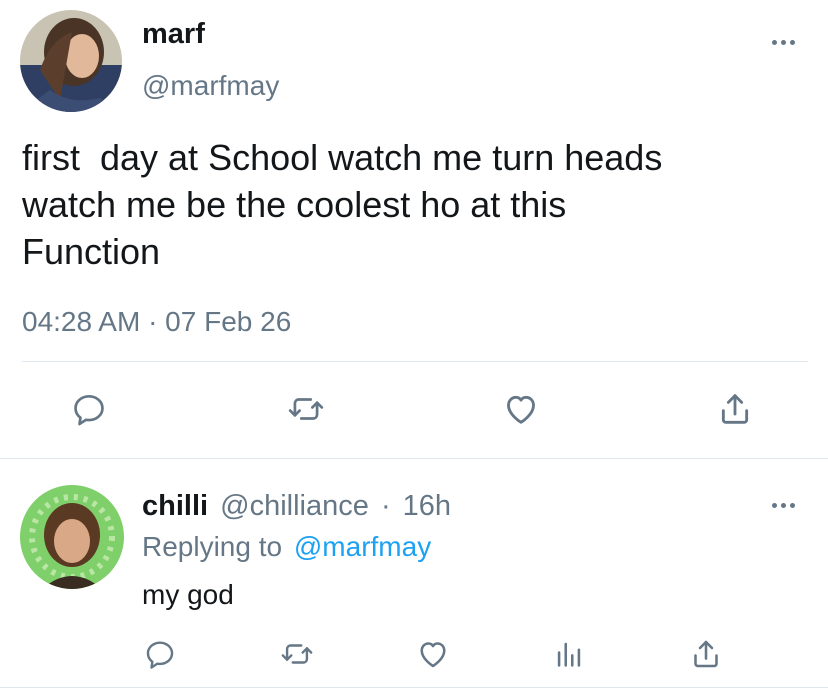  What do you see at coordinates (342, 157) in the screenshot?
I see `tweet-text-line: first day at School watch me turn heads` at bounding box center [342, 157].